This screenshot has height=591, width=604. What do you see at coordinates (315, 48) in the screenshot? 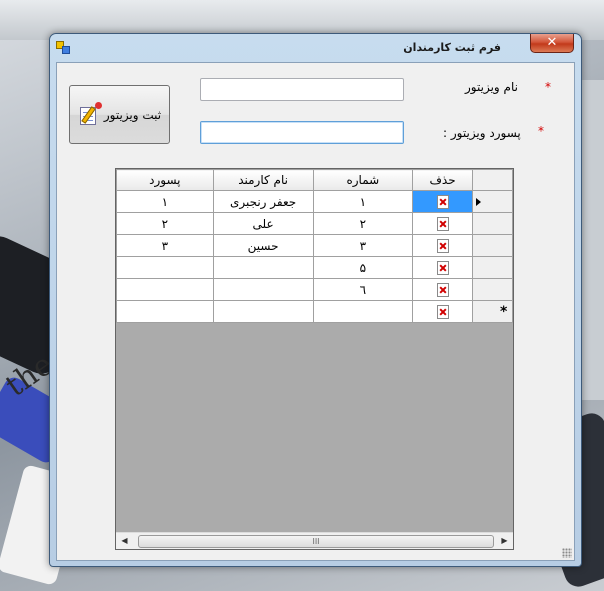
I see `title-bar: فرم ثبت کارمندان ✕` at bounding box center [315, 48].